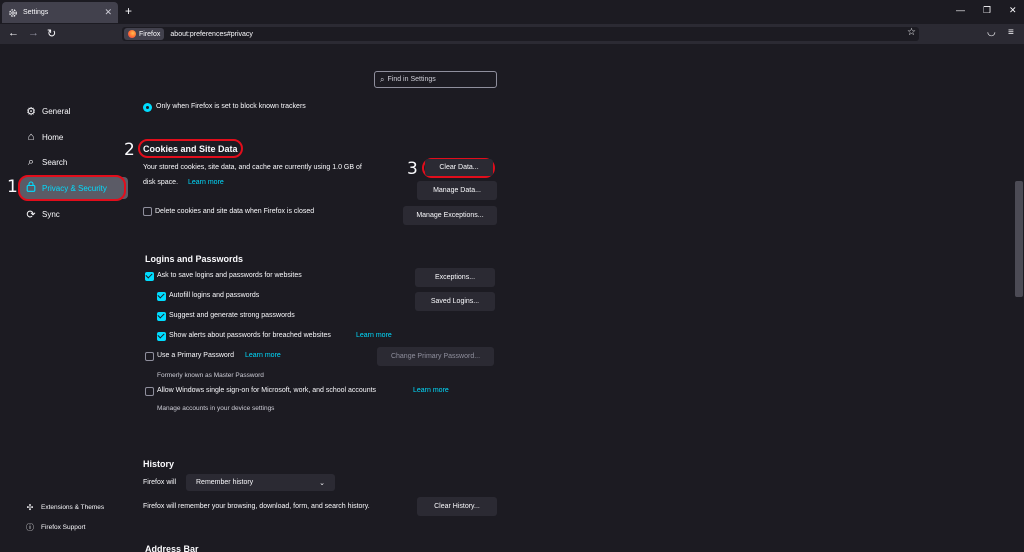 The image size is (1024, 552). Describe the element at coordinates (74, 111) in the screenshot. I see `sidebar-item-general: ⚙ General` at that location.